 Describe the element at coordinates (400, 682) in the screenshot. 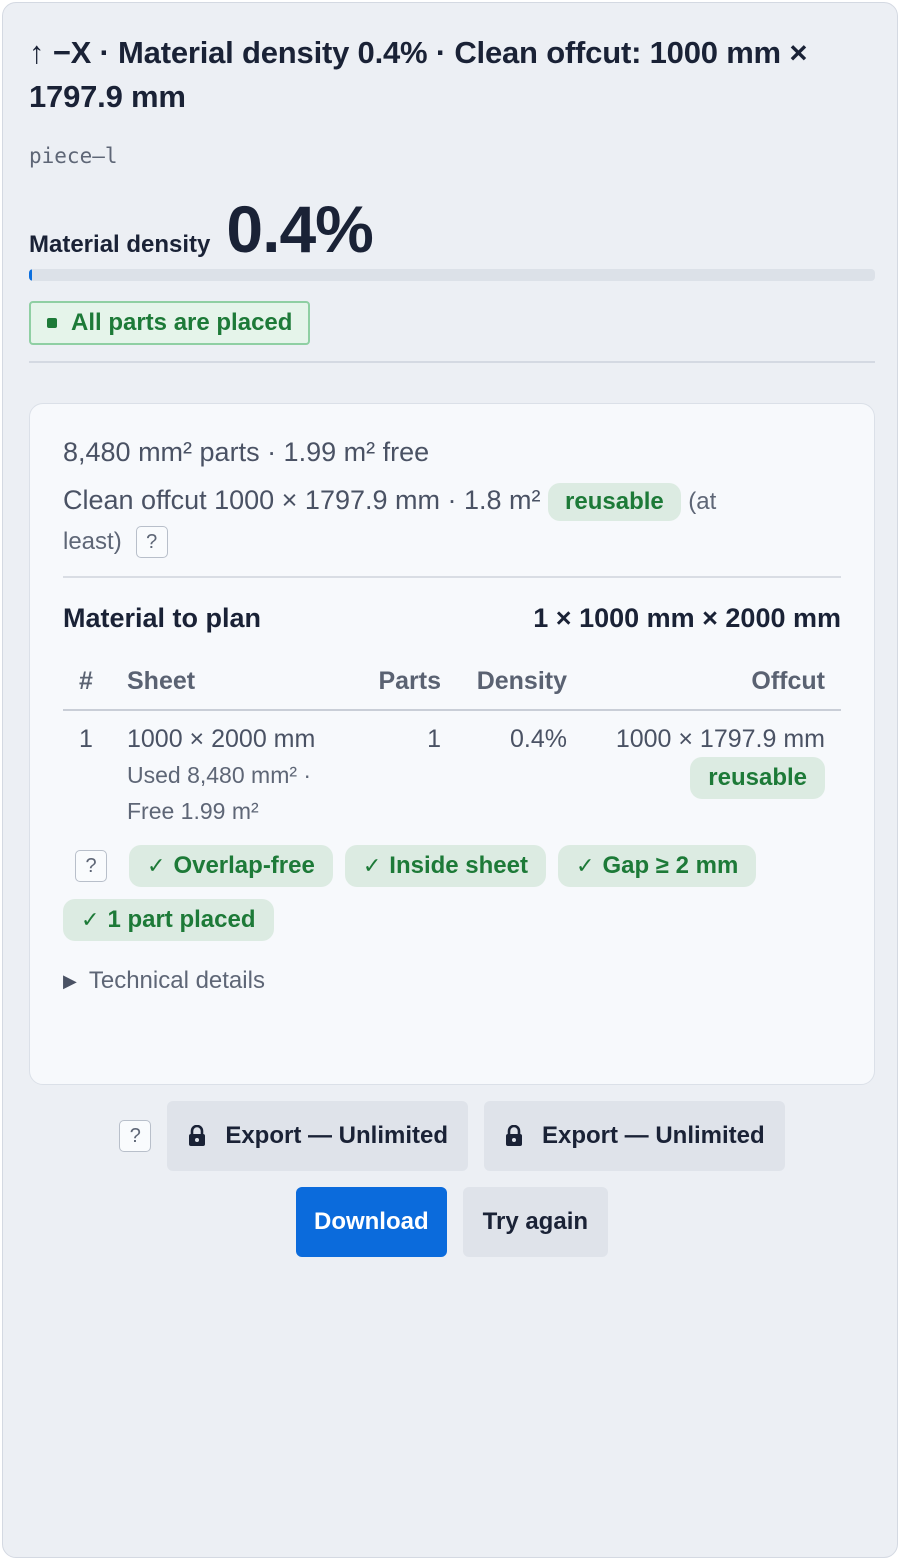

I see `col-parts: Parts` at that location.